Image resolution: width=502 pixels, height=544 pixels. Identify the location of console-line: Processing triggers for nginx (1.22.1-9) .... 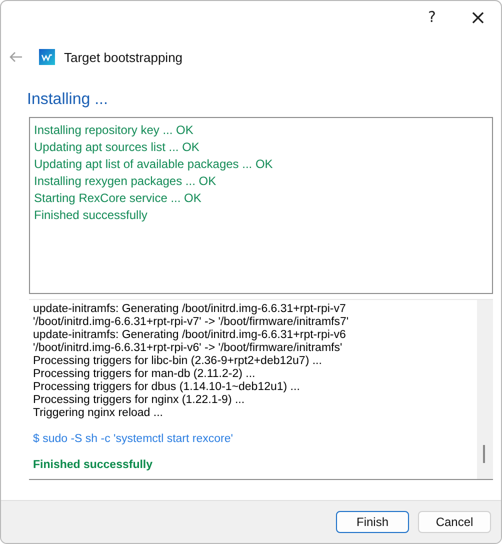
(139, 400).